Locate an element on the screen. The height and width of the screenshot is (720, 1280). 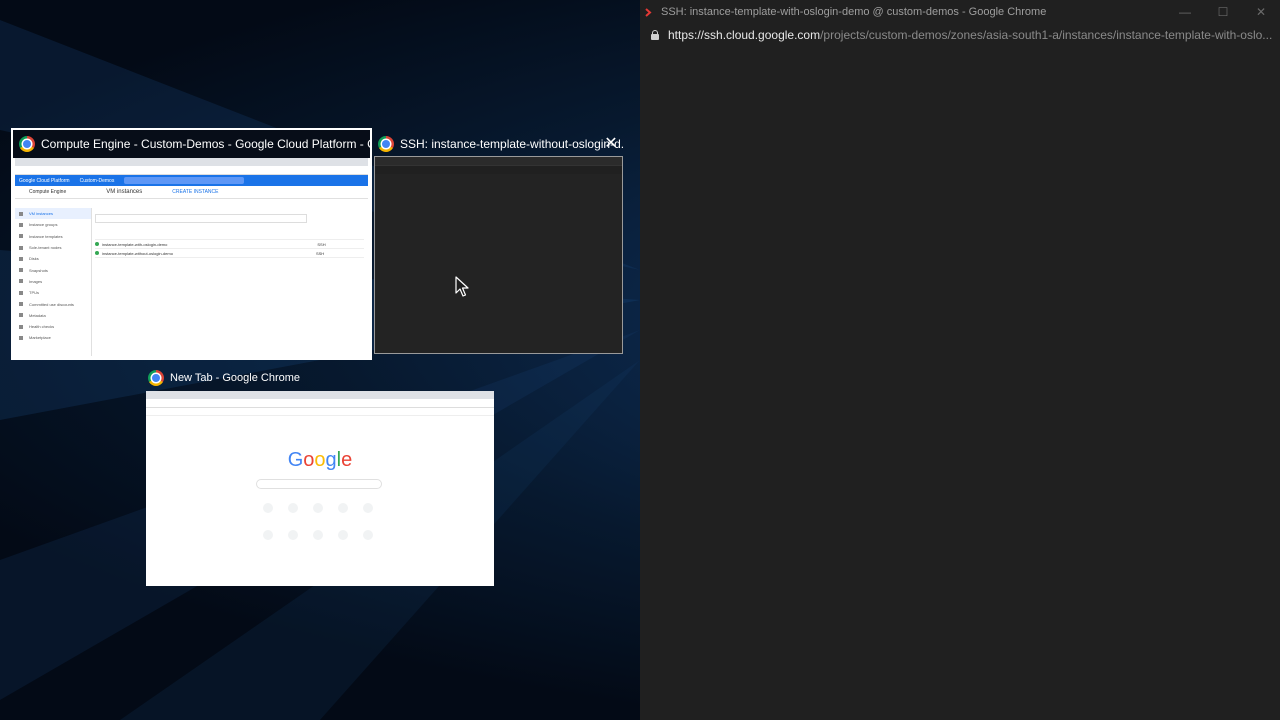
lock-icon is located at coordinates (655, 35).